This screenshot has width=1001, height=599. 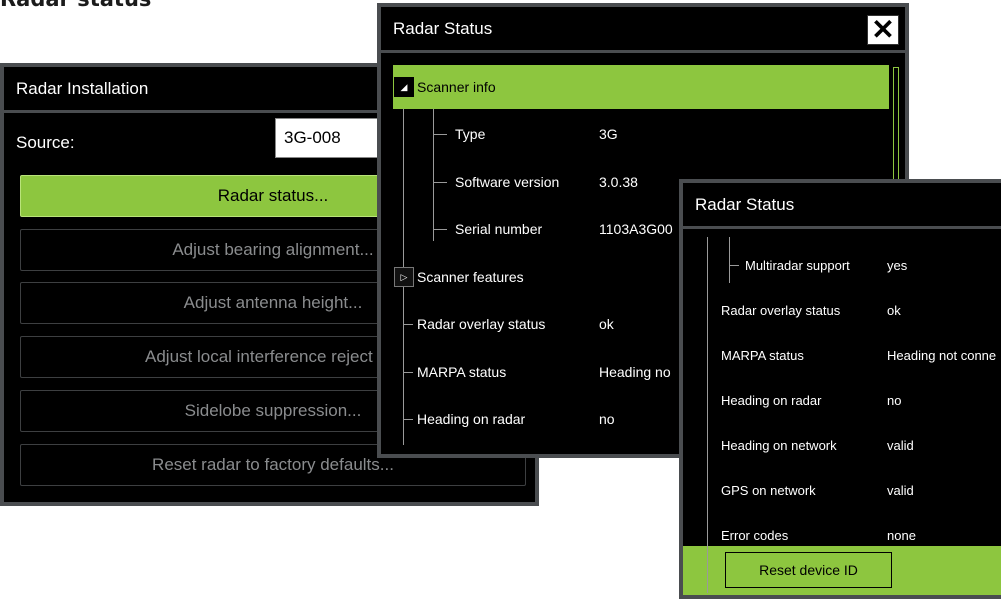 What do you see at coordinates (608, 134) in the screenshot?
I see `row-value: 3G` at bounding box center [608, 134].